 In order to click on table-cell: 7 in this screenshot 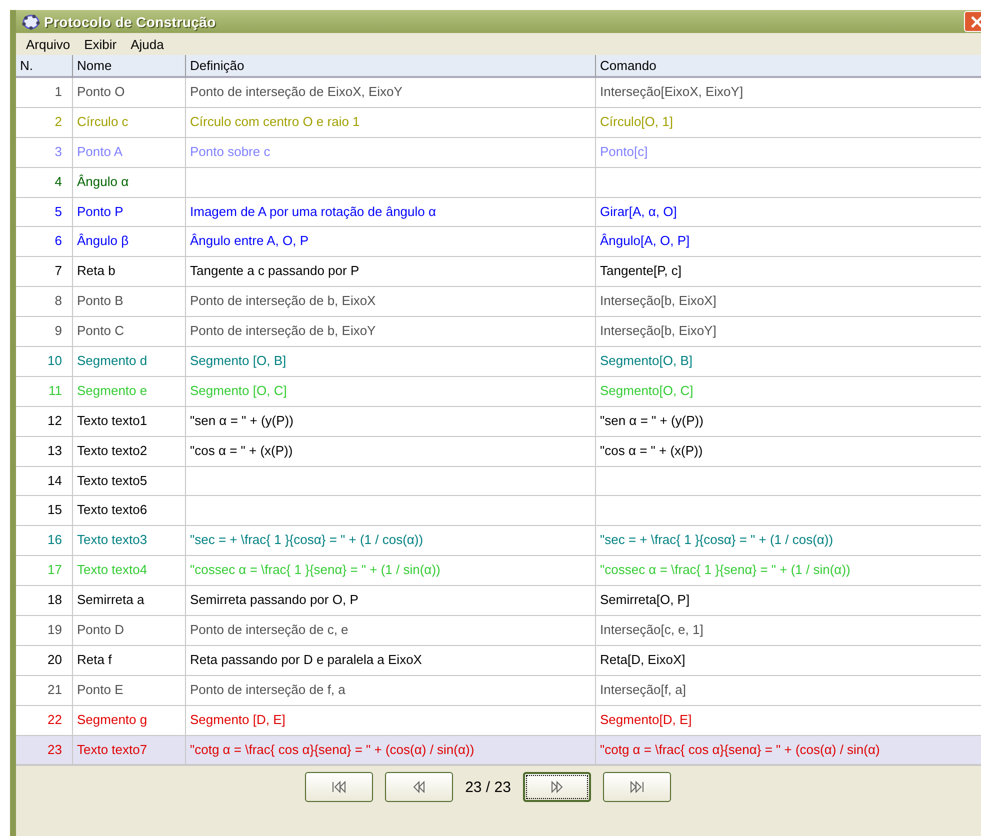, I will do `click(44, 272)`.